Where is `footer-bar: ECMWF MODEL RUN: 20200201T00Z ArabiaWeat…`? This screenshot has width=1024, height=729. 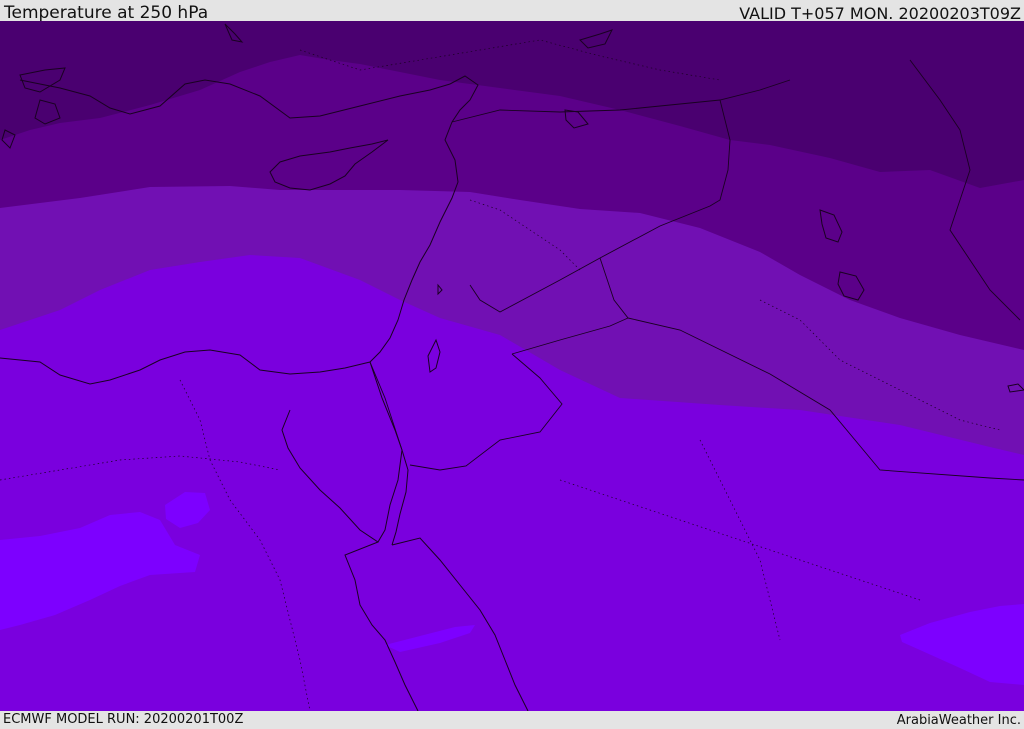
footer-bar: ECMWF MODEL RUN: 20200201T00Z ArabiaWeat… is located at coordinates (512, 720).